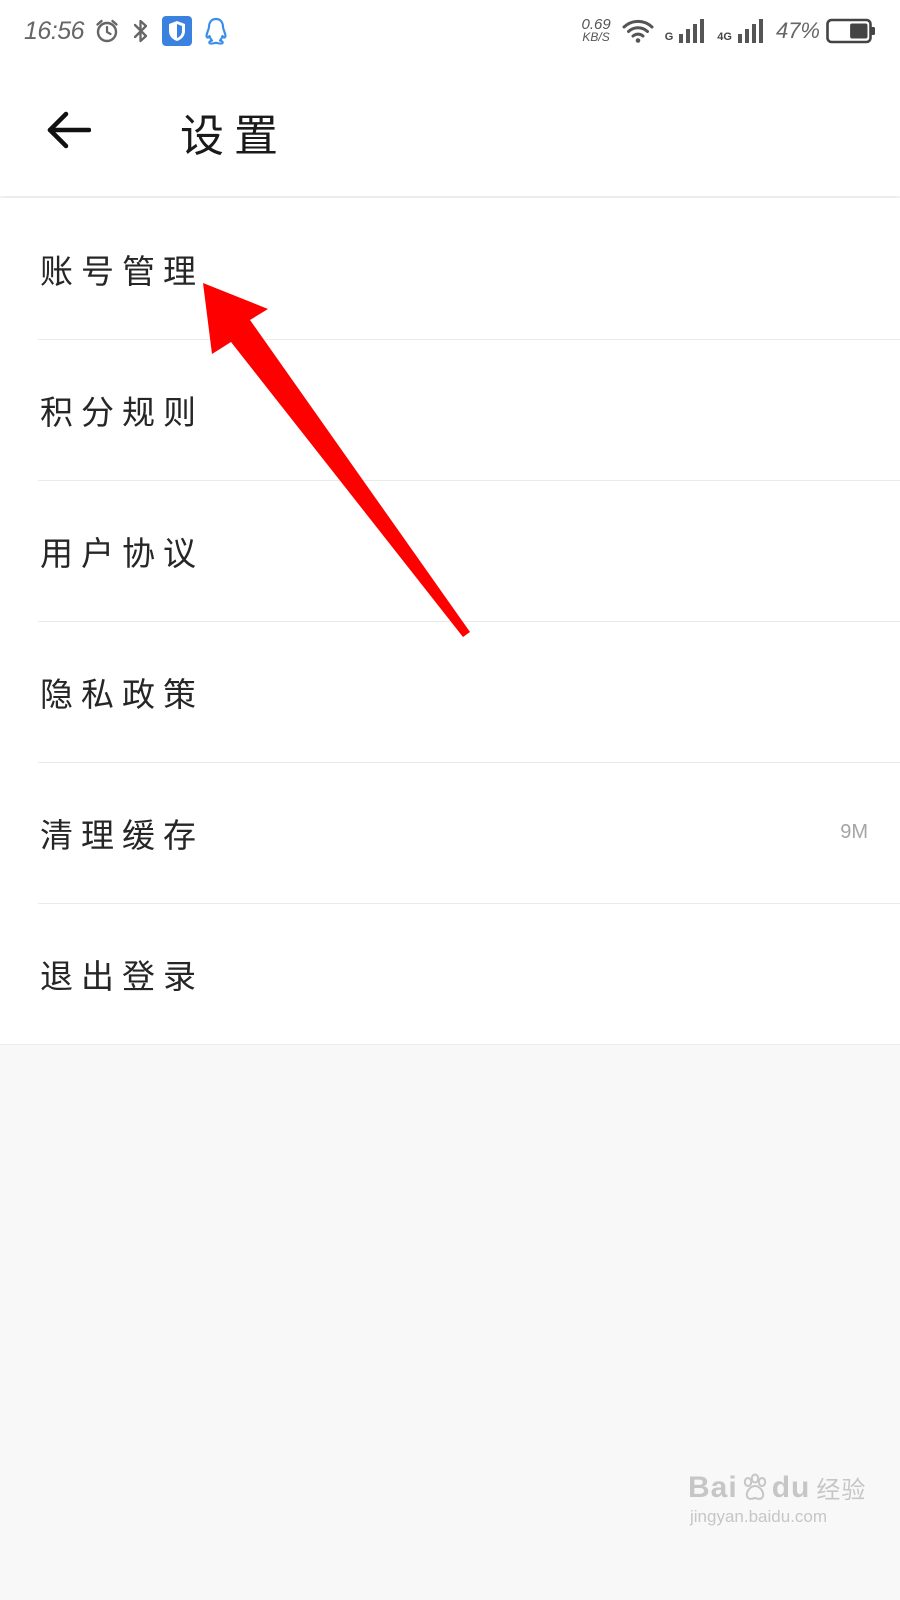  I want to click on settings-item-account-management: 账号管理, so click(450, 268).